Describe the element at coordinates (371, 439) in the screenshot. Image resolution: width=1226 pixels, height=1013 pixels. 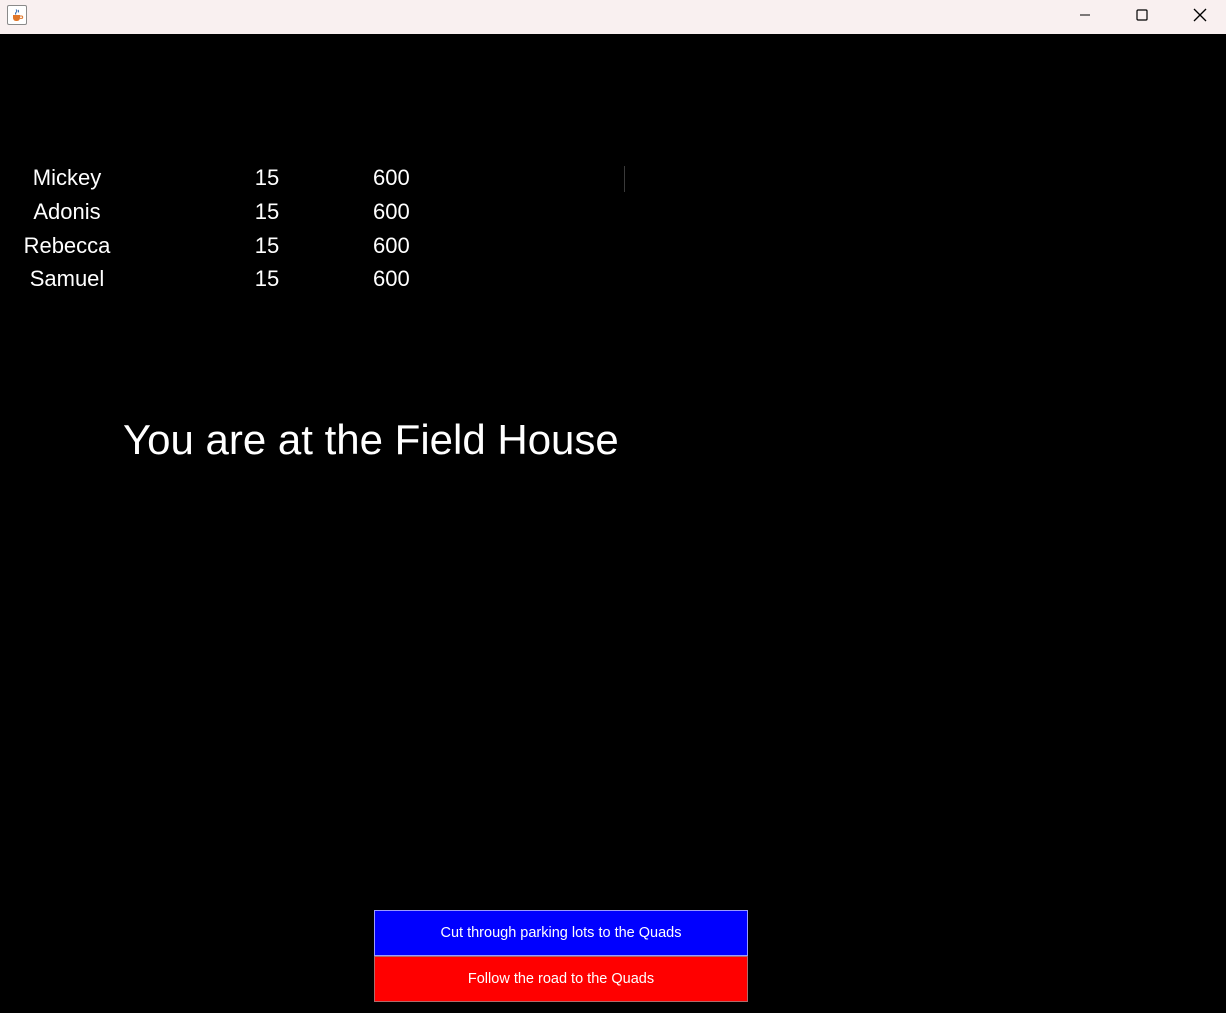
I see `location-text: You are at the Field House` at that location.